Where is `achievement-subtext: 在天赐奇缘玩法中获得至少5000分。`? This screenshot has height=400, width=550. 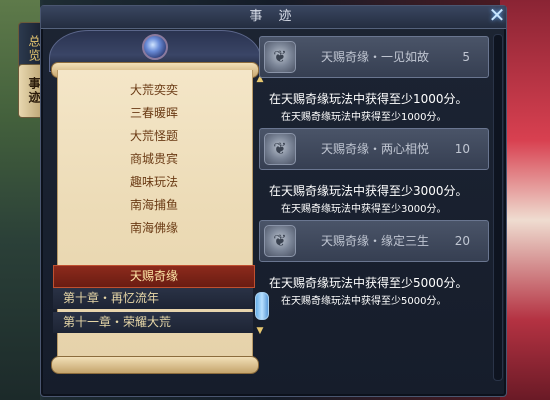 achievement-subtext: 在天赐奇缘玩法中获得至少5000分。 is located at coordinates (364, 301).